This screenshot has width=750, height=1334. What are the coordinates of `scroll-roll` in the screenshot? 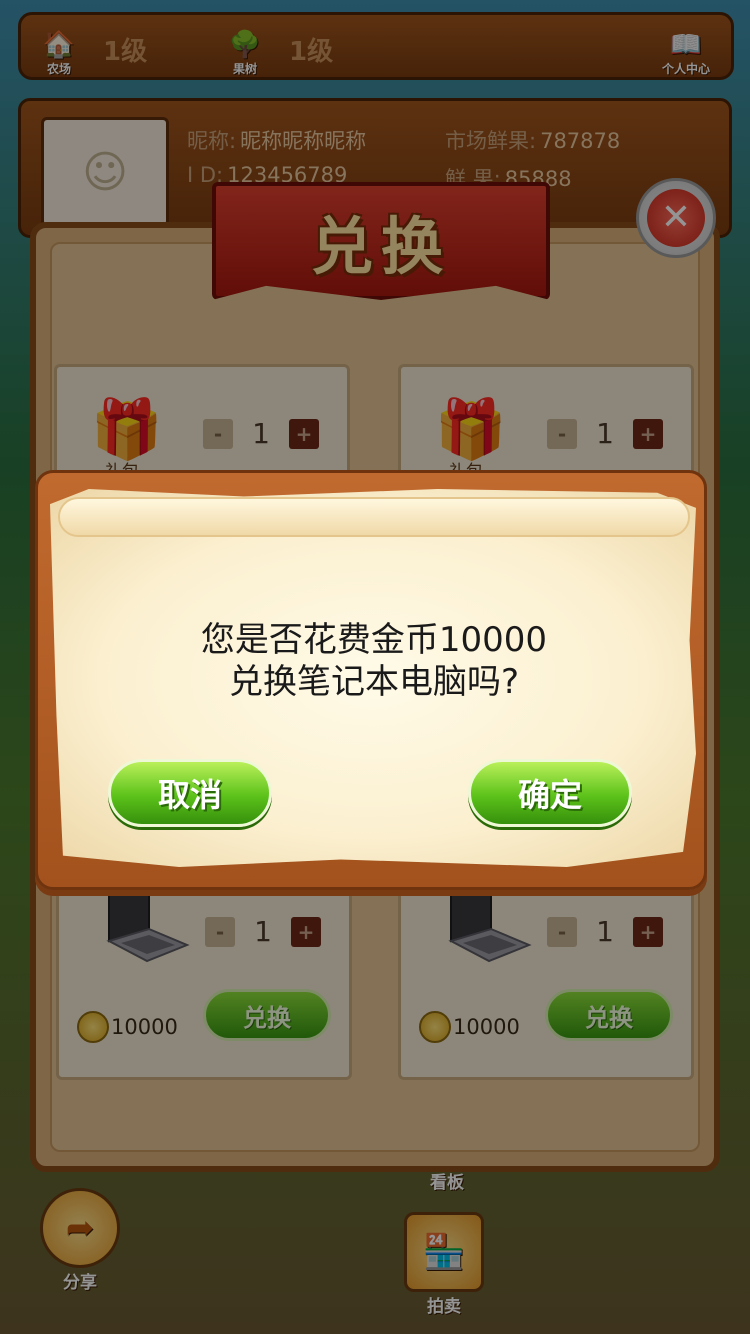 It's located at (374, 517).